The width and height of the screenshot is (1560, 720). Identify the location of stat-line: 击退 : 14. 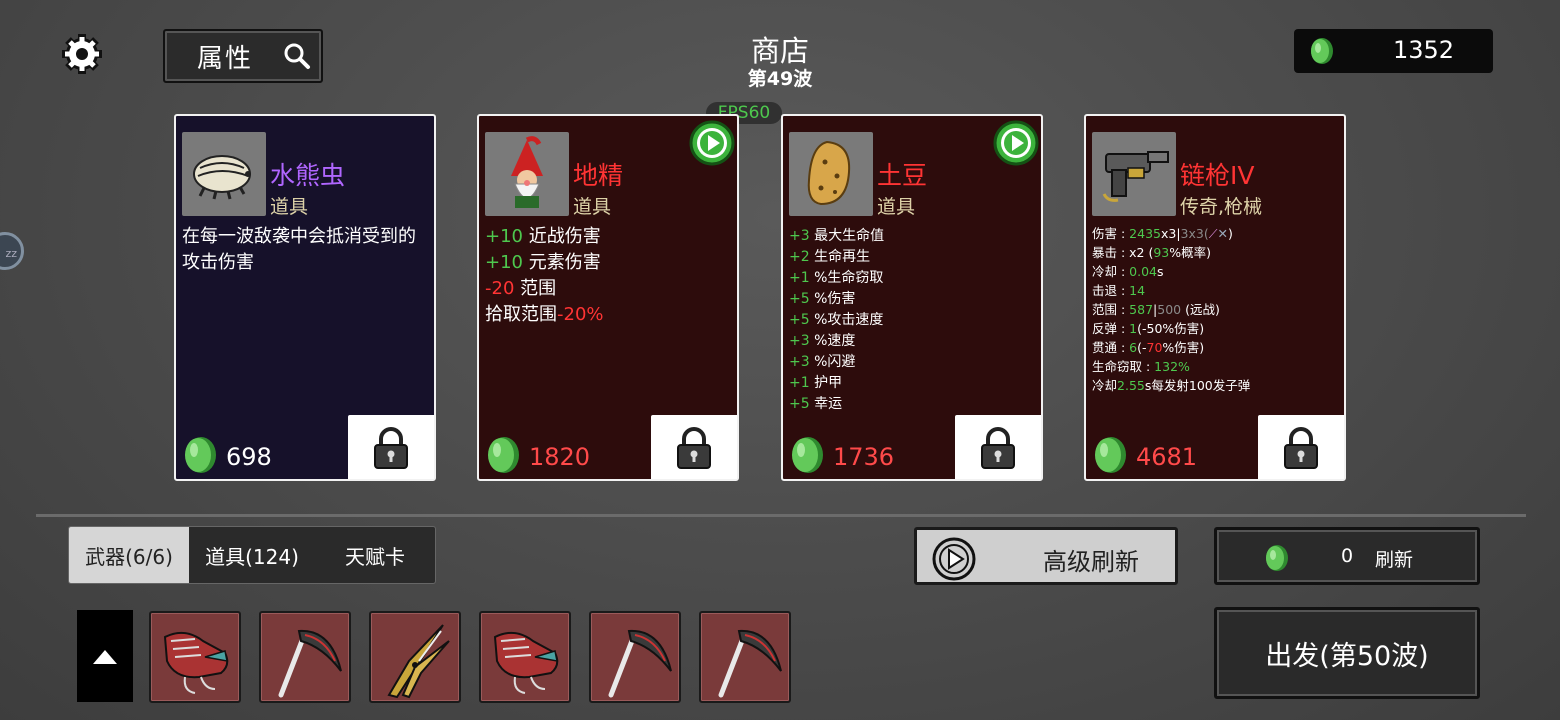
(1119, 290).